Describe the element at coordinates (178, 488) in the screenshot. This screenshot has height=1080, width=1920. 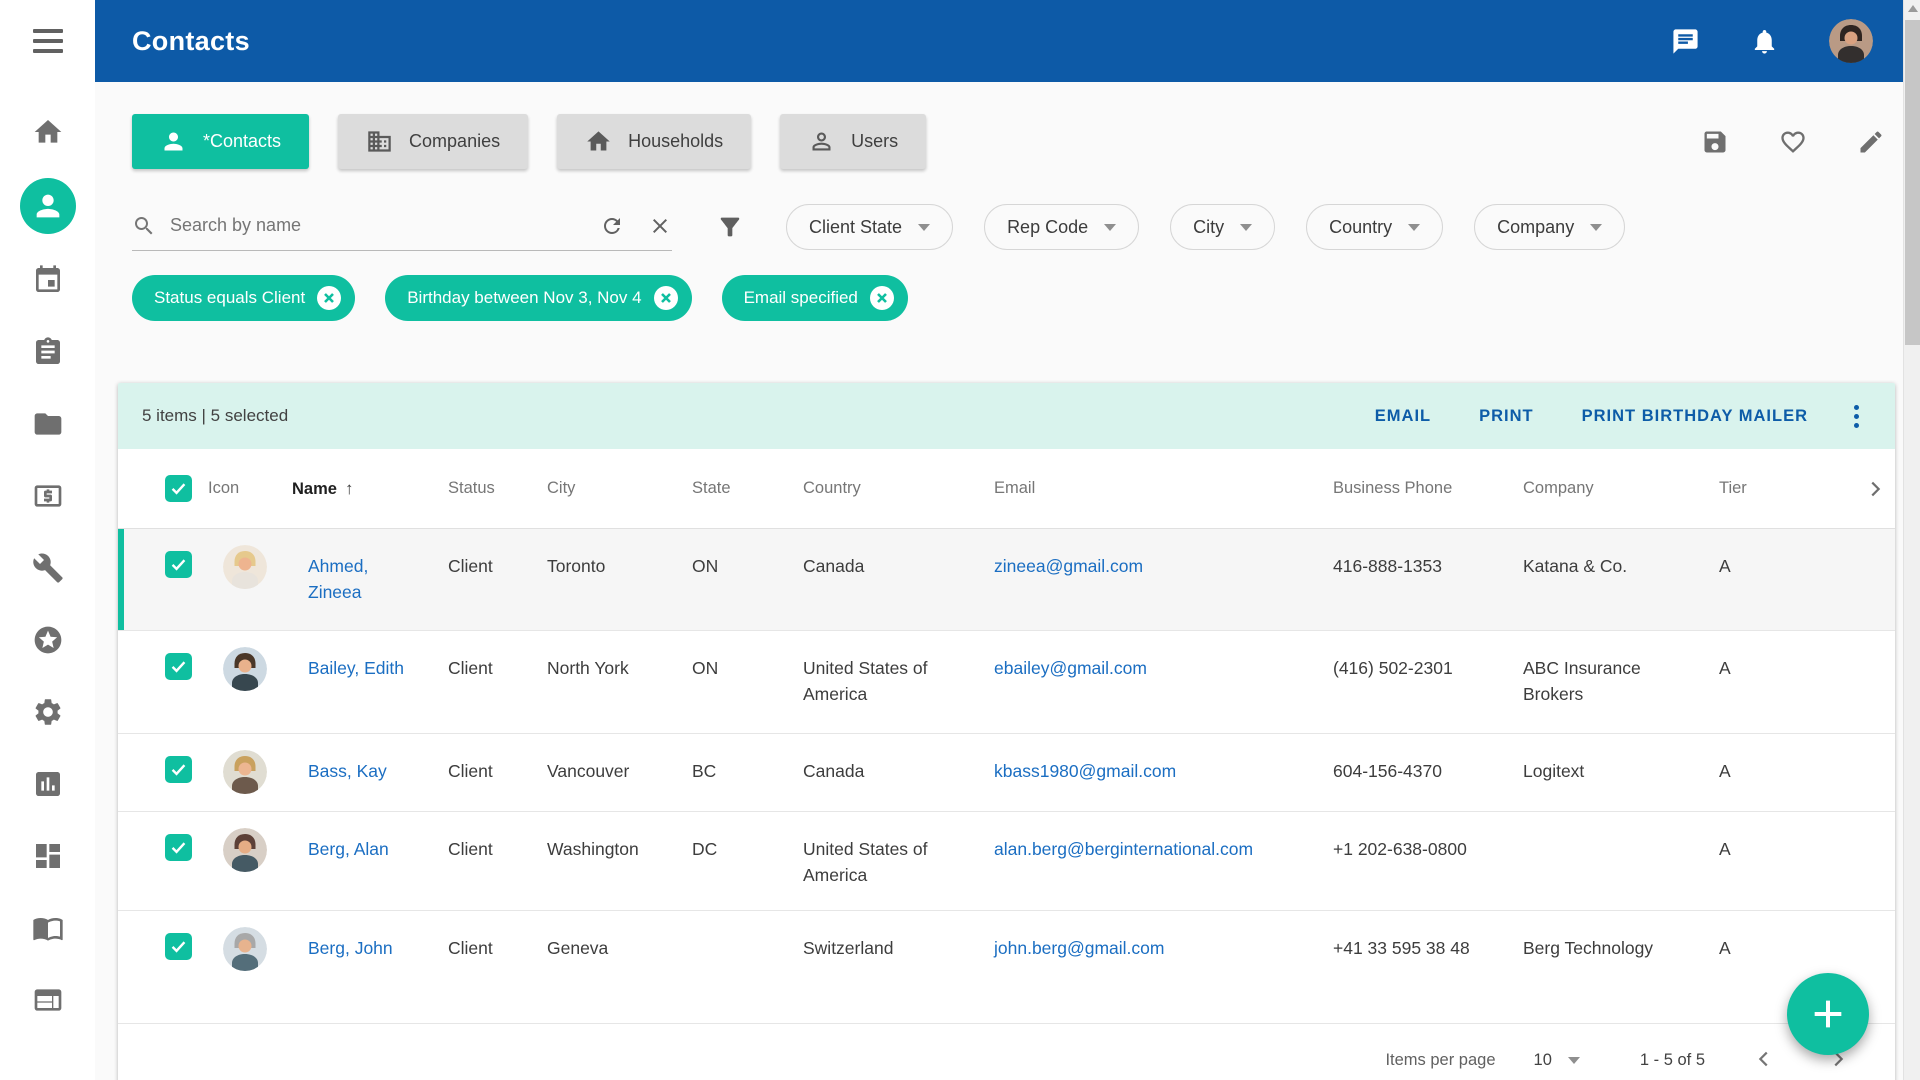
I see `select-all-checkbox` at that location.